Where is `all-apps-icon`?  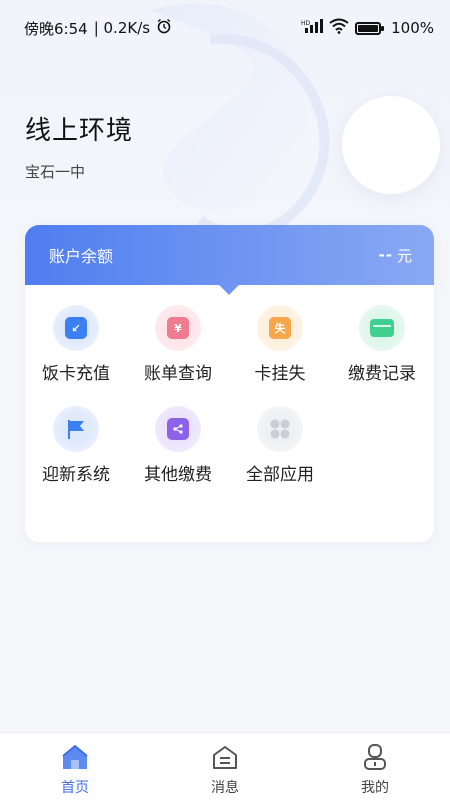 all-apps-icon is located at coordinates (280, 429).